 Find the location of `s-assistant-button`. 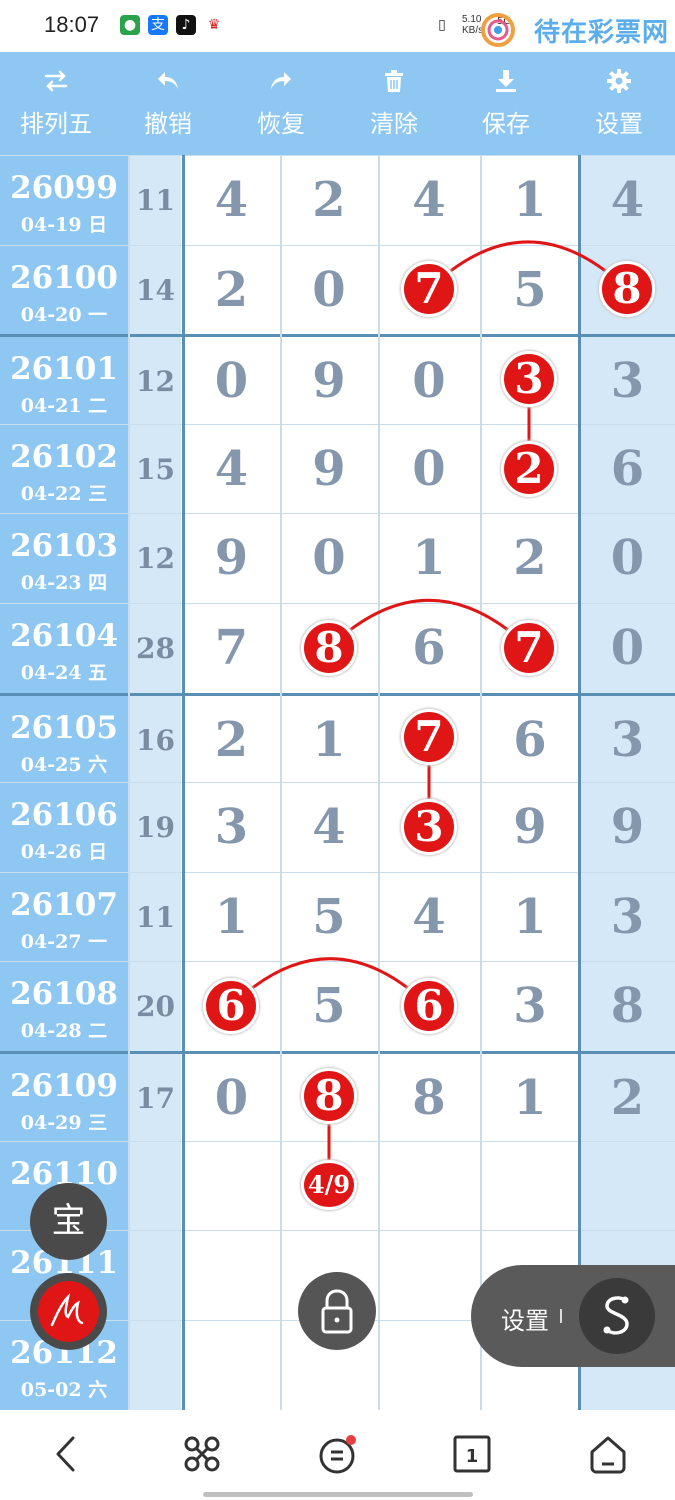

s-assistant-button is located at coordinates (617, 1316).